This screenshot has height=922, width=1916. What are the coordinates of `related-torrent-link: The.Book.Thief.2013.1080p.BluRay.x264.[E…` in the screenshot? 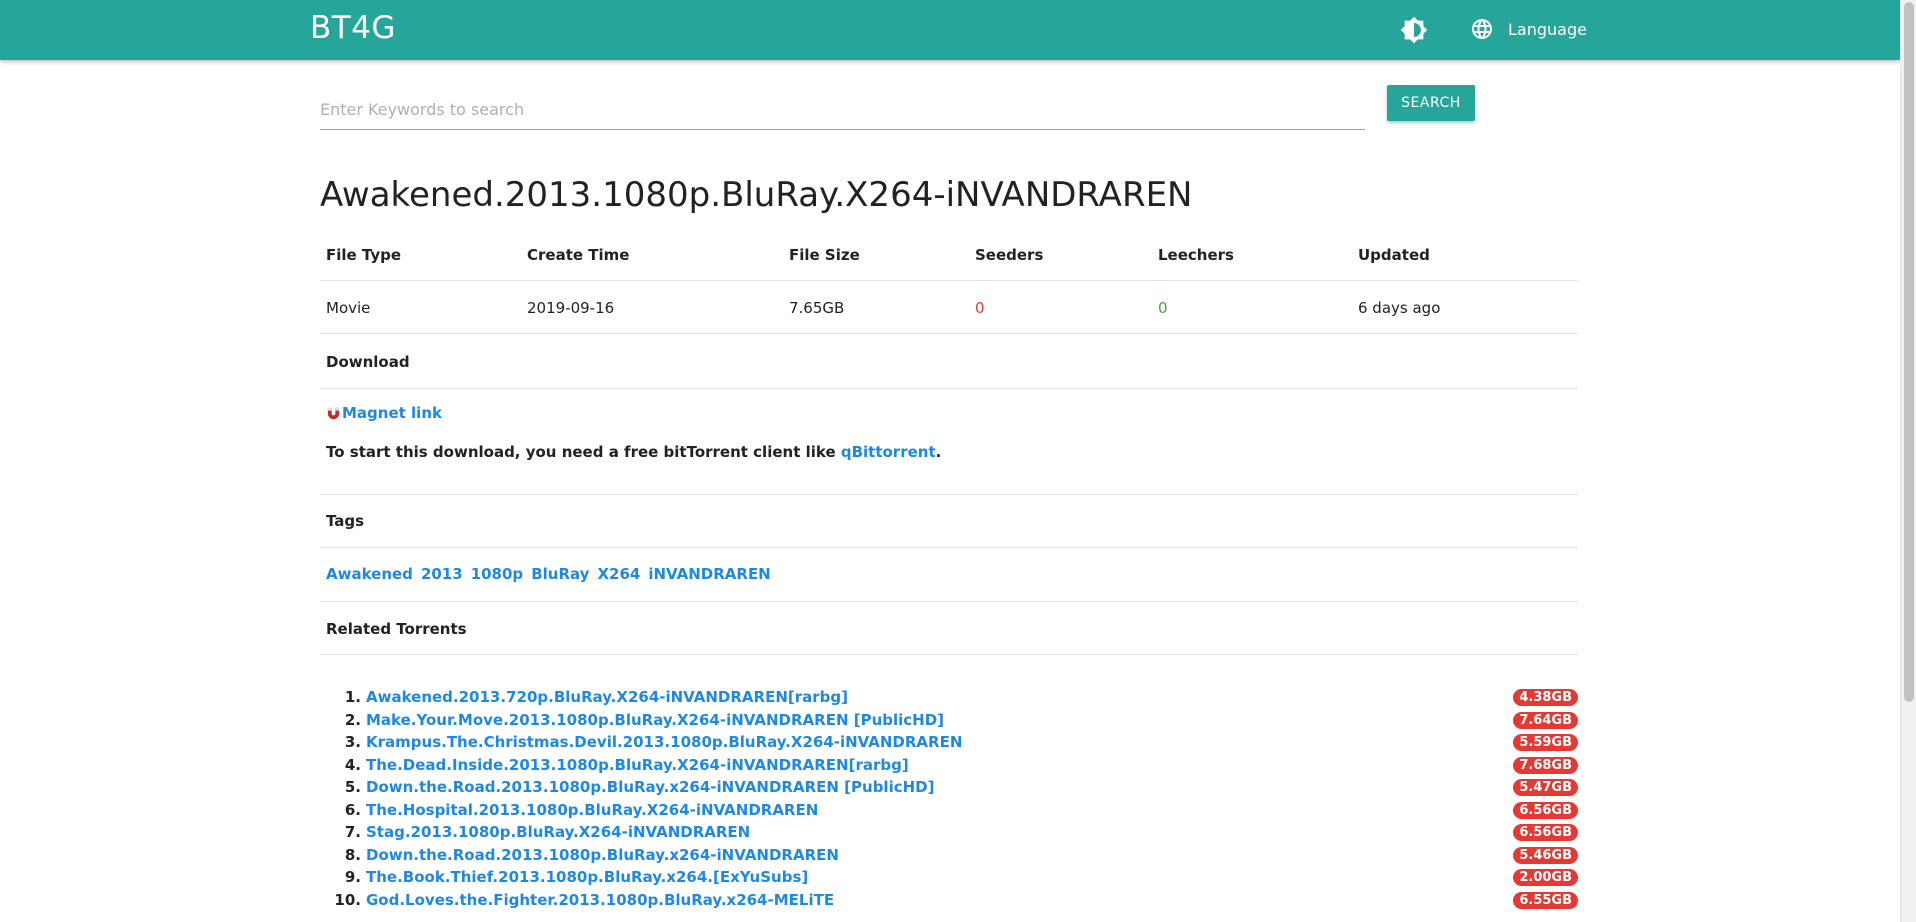 It's located at (587, 877).